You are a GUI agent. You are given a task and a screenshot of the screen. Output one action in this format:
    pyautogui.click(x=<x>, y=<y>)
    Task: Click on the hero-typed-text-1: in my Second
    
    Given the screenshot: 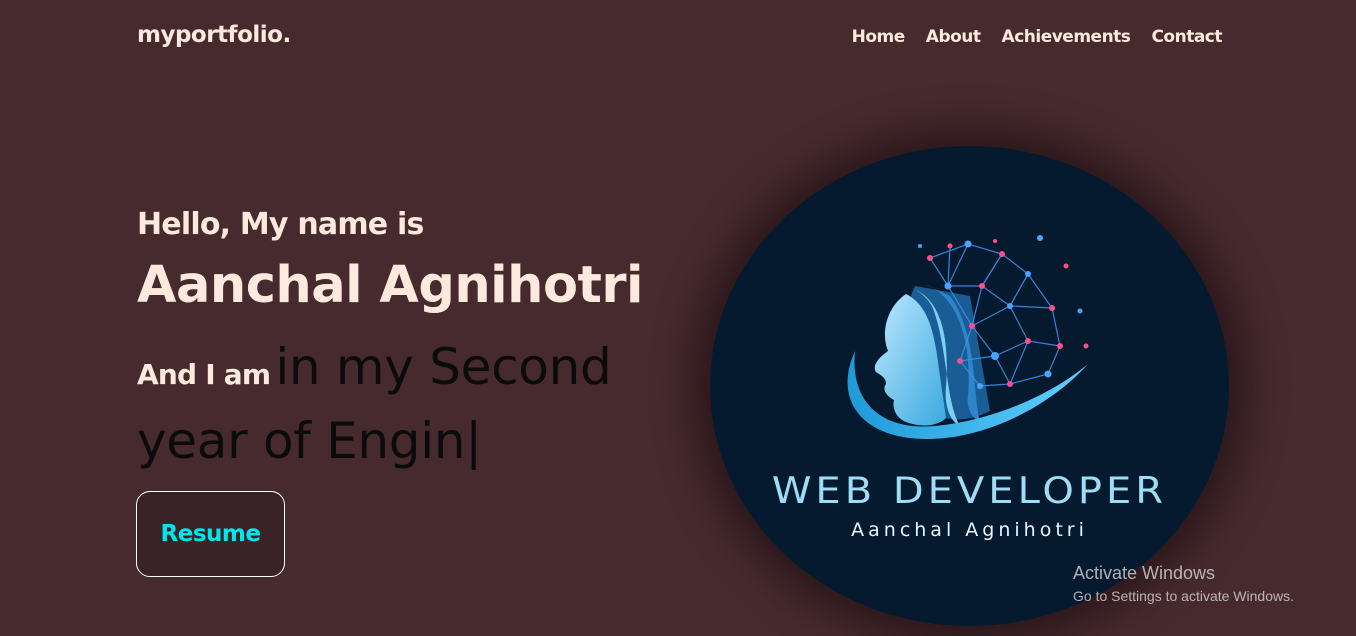 What is the action you would take?
    pyautogui.click(x=443, y=367)
    